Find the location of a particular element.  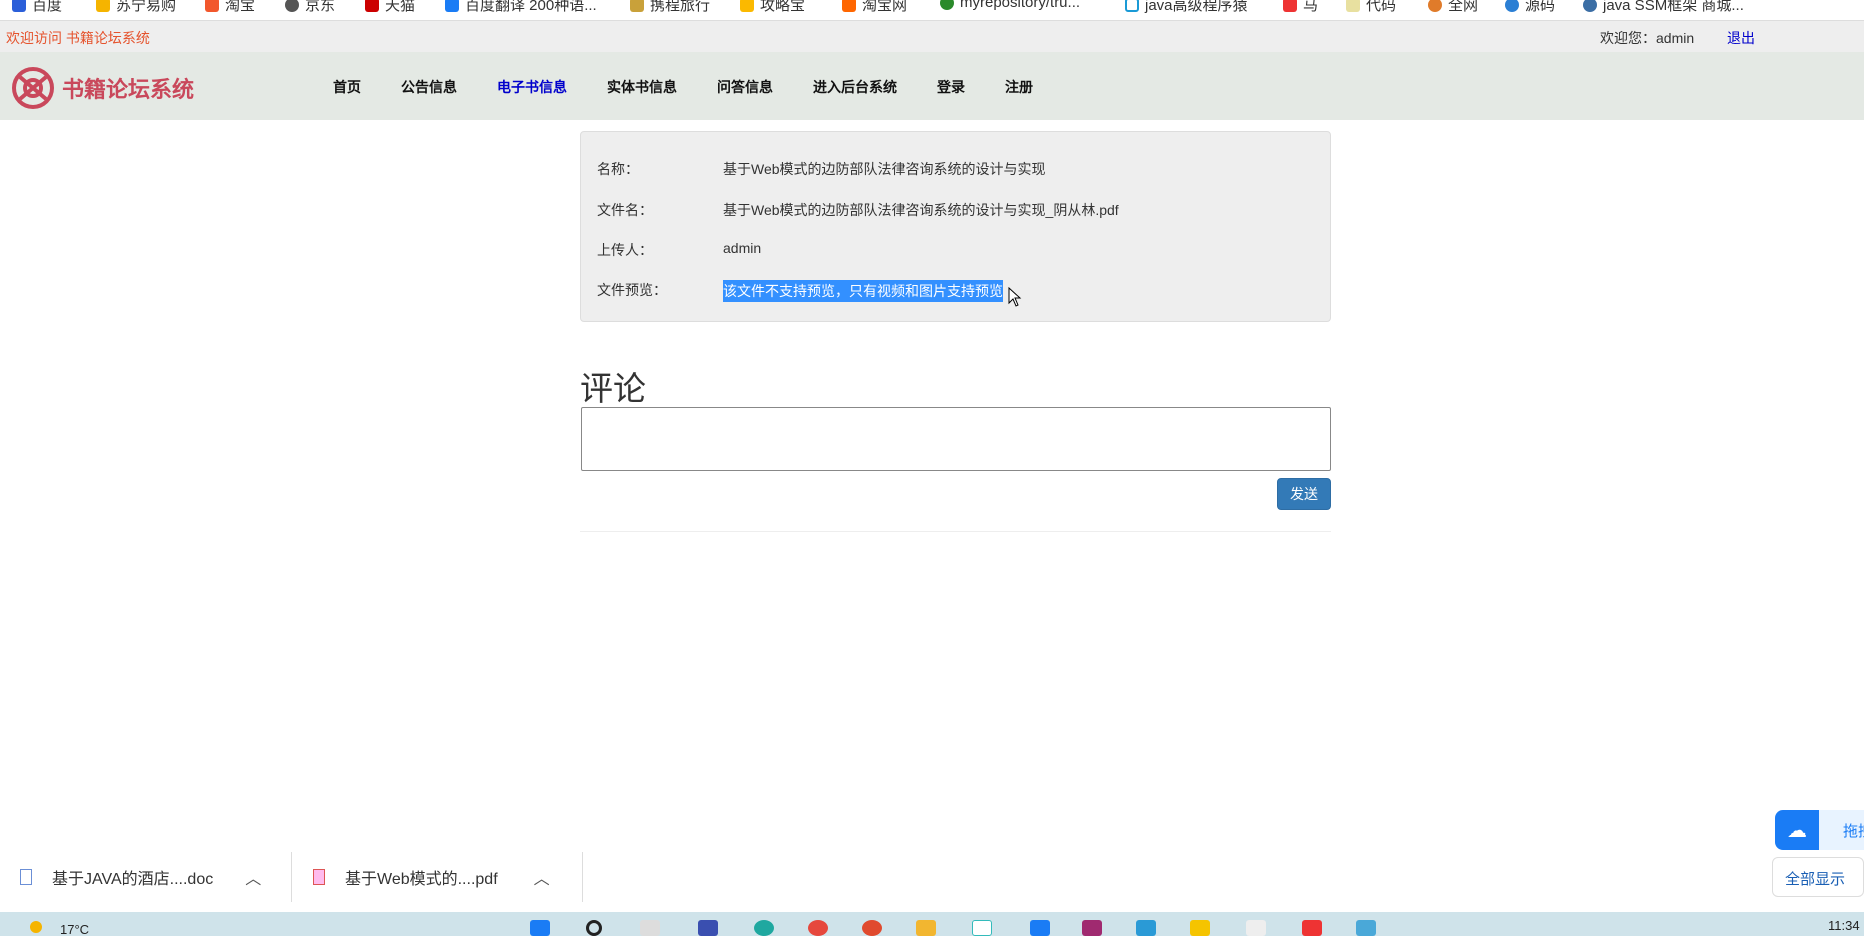

user-greeting: 欢迎您：admin is located at coordinates (1647, 38).